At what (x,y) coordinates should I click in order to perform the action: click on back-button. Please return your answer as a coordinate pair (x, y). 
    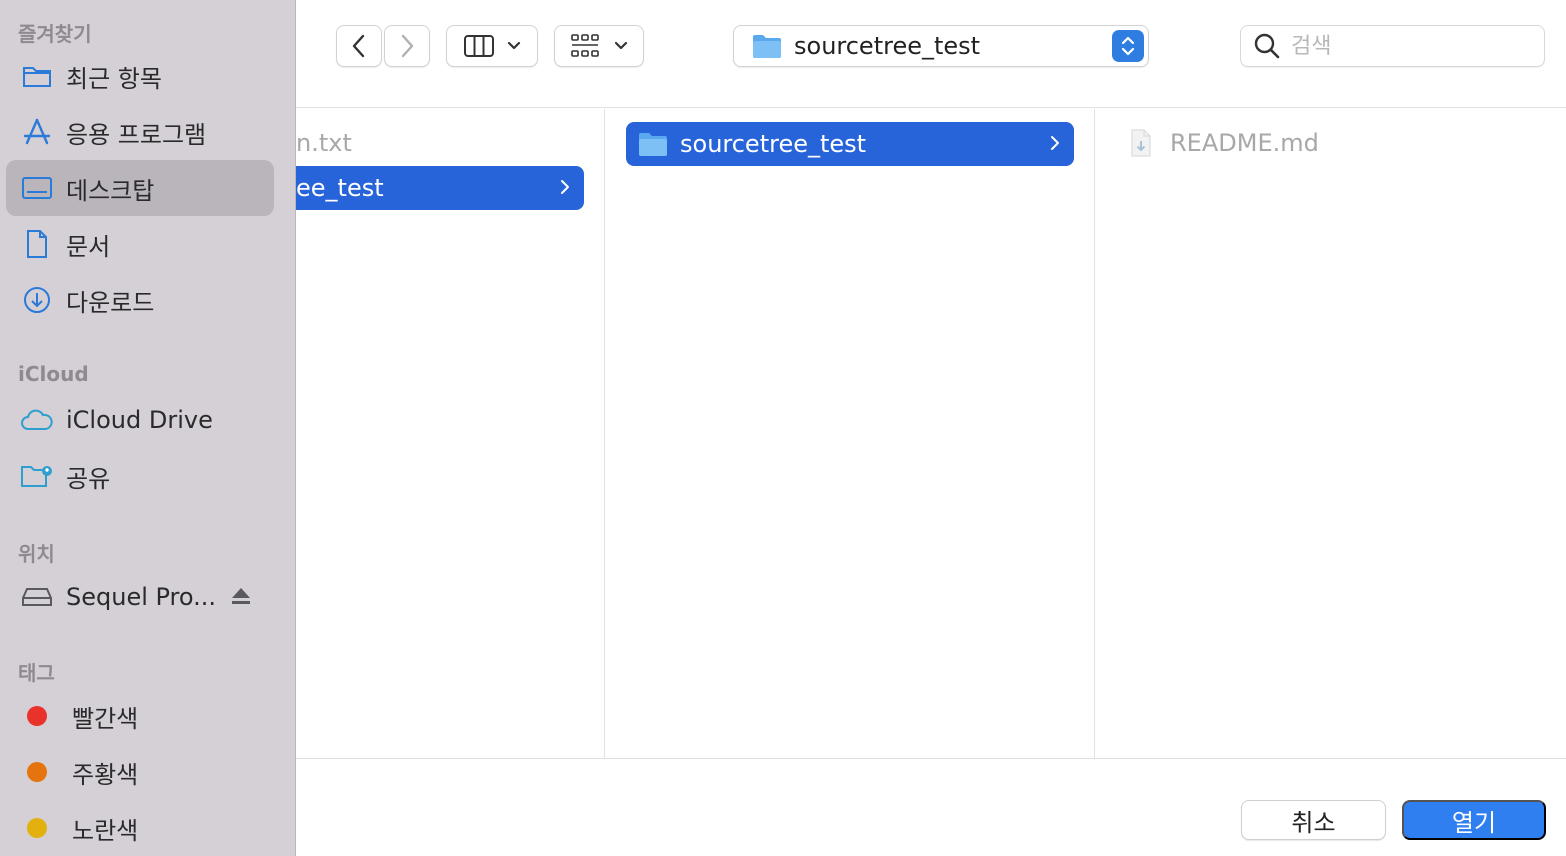
    Looking at the image, I should click on (359, 46).